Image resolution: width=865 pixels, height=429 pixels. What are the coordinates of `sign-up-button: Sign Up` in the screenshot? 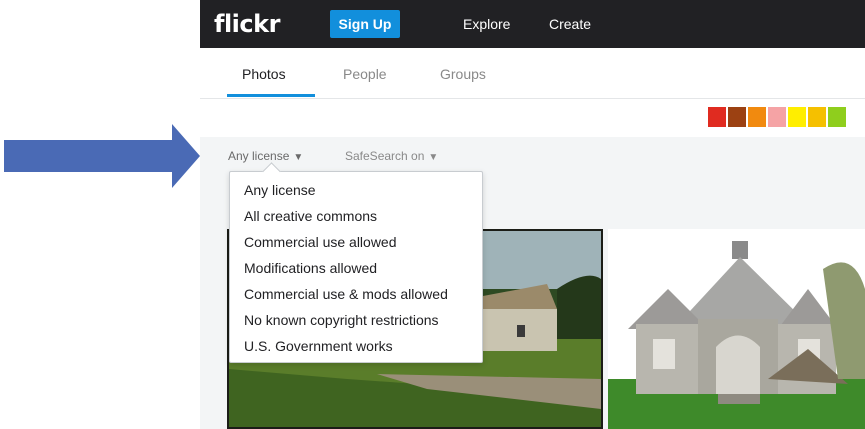 It's located at (365, 24).